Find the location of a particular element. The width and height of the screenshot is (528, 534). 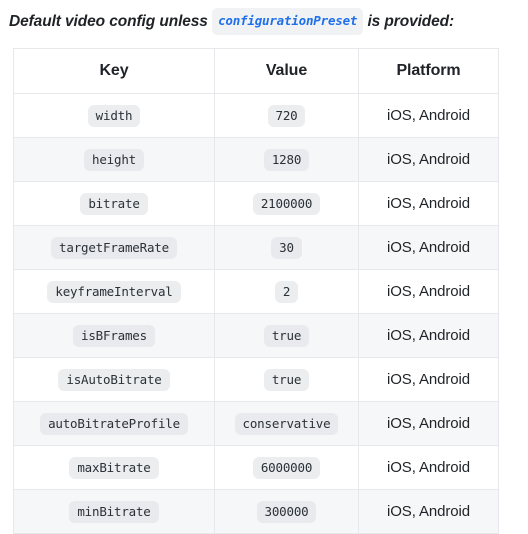

cell-value: 300000 is located at coordinates (286, 511).